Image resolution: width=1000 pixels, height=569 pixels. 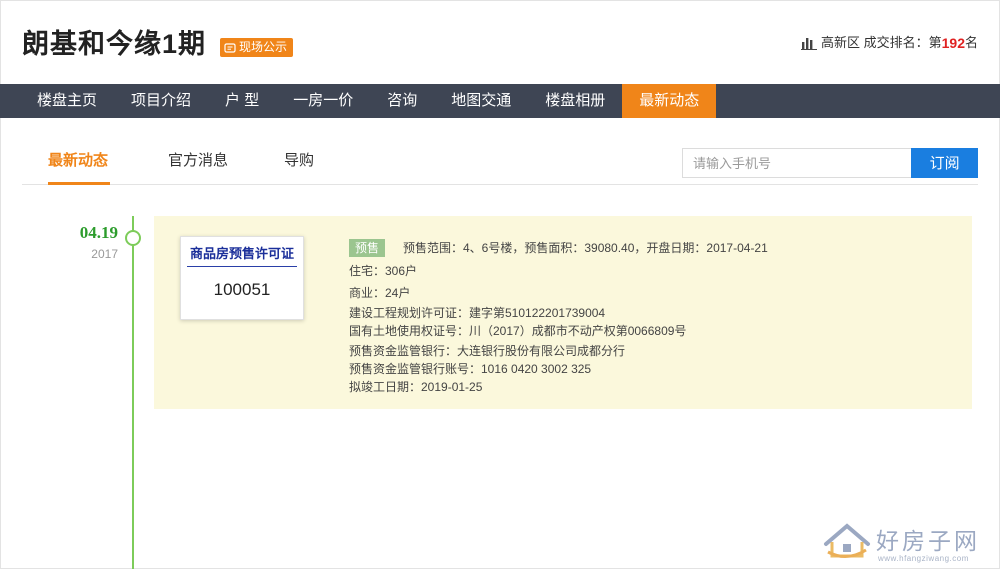 What do you see at coordinates (797, 163) in the screenshot?
I see `phone-input` at bounding box center [797, 163].